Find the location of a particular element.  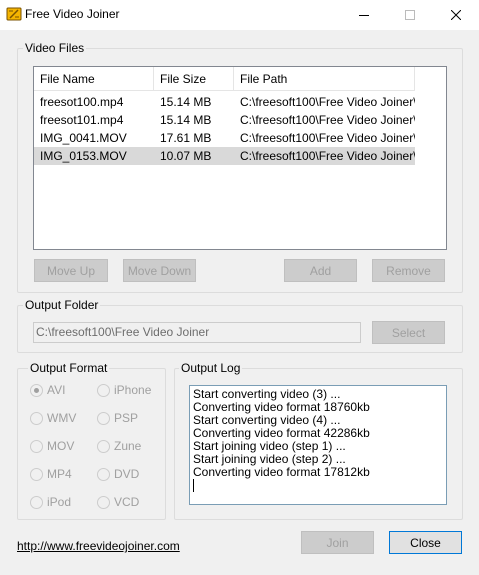

format-radio-dvd: DVD is located at coordinates (118, 474).